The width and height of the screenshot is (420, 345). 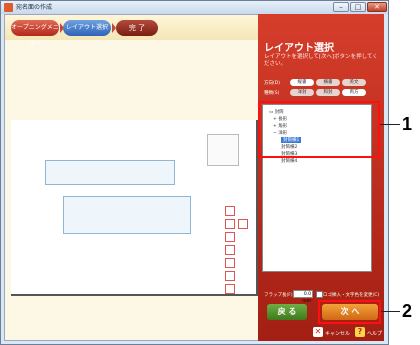 I want to click on variant-label: 種類(S), so click(x=272, y=93).